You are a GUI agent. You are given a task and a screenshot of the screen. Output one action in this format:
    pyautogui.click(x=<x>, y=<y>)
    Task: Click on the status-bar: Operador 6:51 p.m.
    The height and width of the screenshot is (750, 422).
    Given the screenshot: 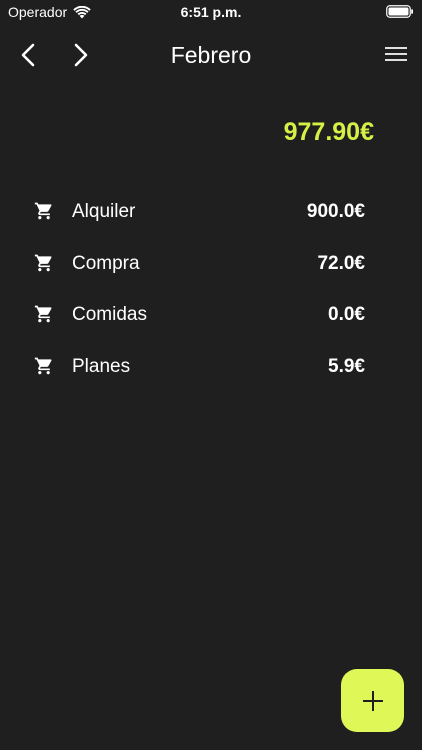 What is the action you would take?
    pyautogui.click(x=211, y=12)
    